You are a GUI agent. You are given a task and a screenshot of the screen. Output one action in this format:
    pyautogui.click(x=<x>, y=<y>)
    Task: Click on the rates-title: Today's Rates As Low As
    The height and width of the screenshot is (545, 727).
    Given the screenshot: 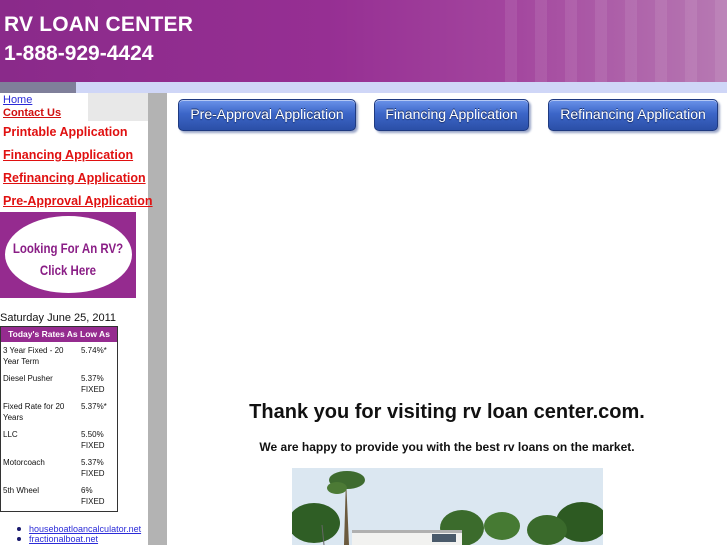 What is the action you would take?
    pyautogui.click(x=59, y=334)
    